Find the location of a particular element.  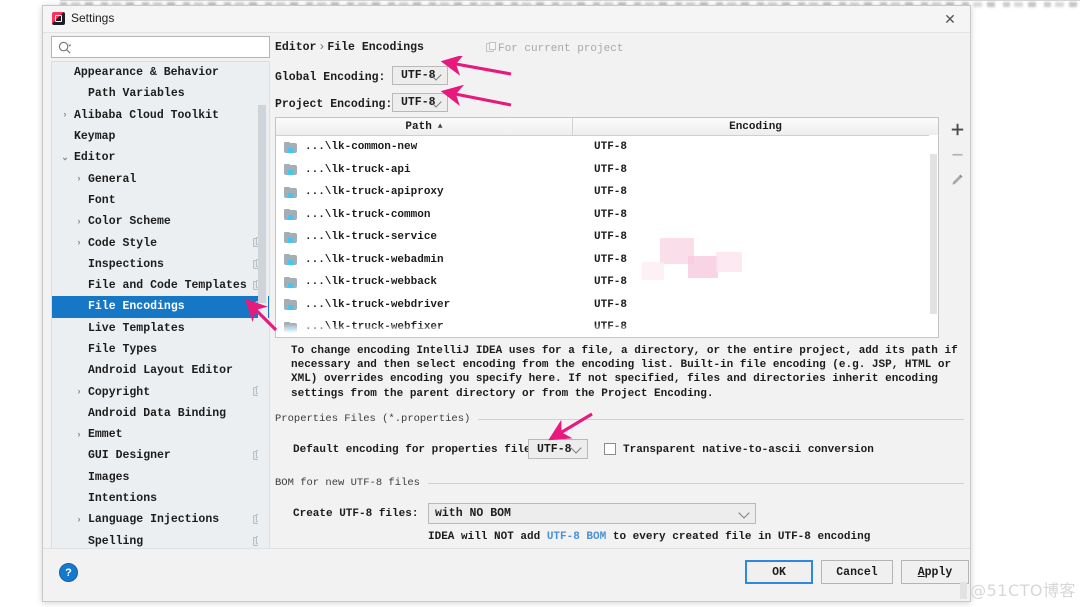

properties-encoding-select: UTF-8 is located at coordinates (558, 449).